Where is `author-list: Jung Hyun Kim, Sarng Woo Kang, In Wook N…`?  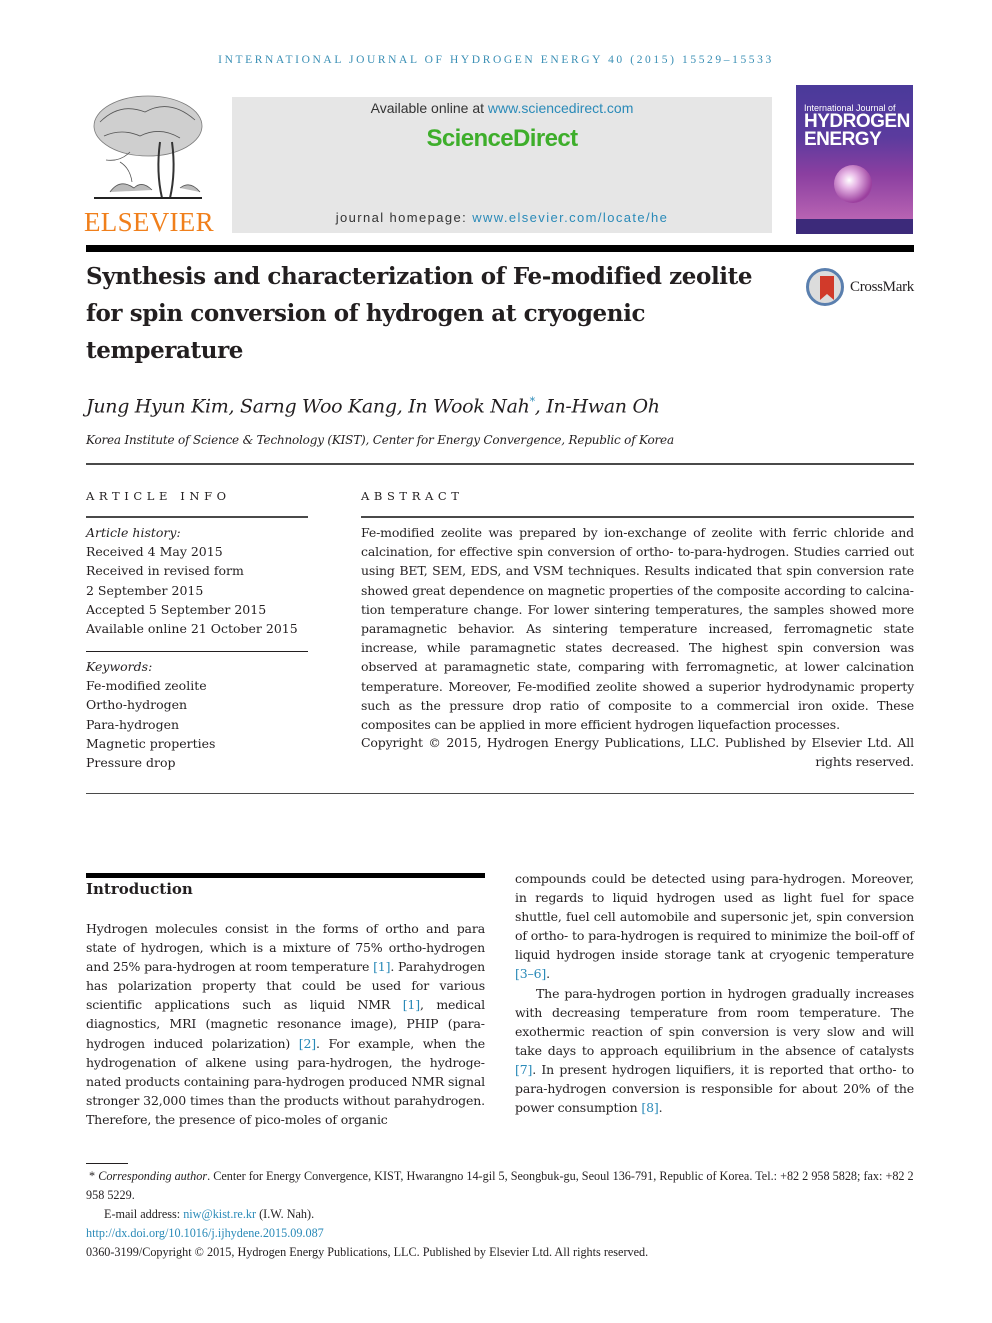 author-list: Jung Hyun Kim, Sarng Woo Kang, In Wook N… is located at coordinates (373, 406).